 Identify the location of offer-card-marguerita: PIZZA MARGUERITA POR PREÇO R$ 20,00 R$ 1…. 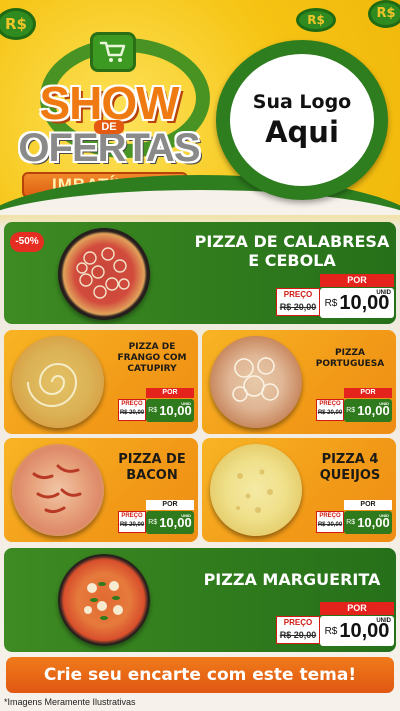
(200, 600).